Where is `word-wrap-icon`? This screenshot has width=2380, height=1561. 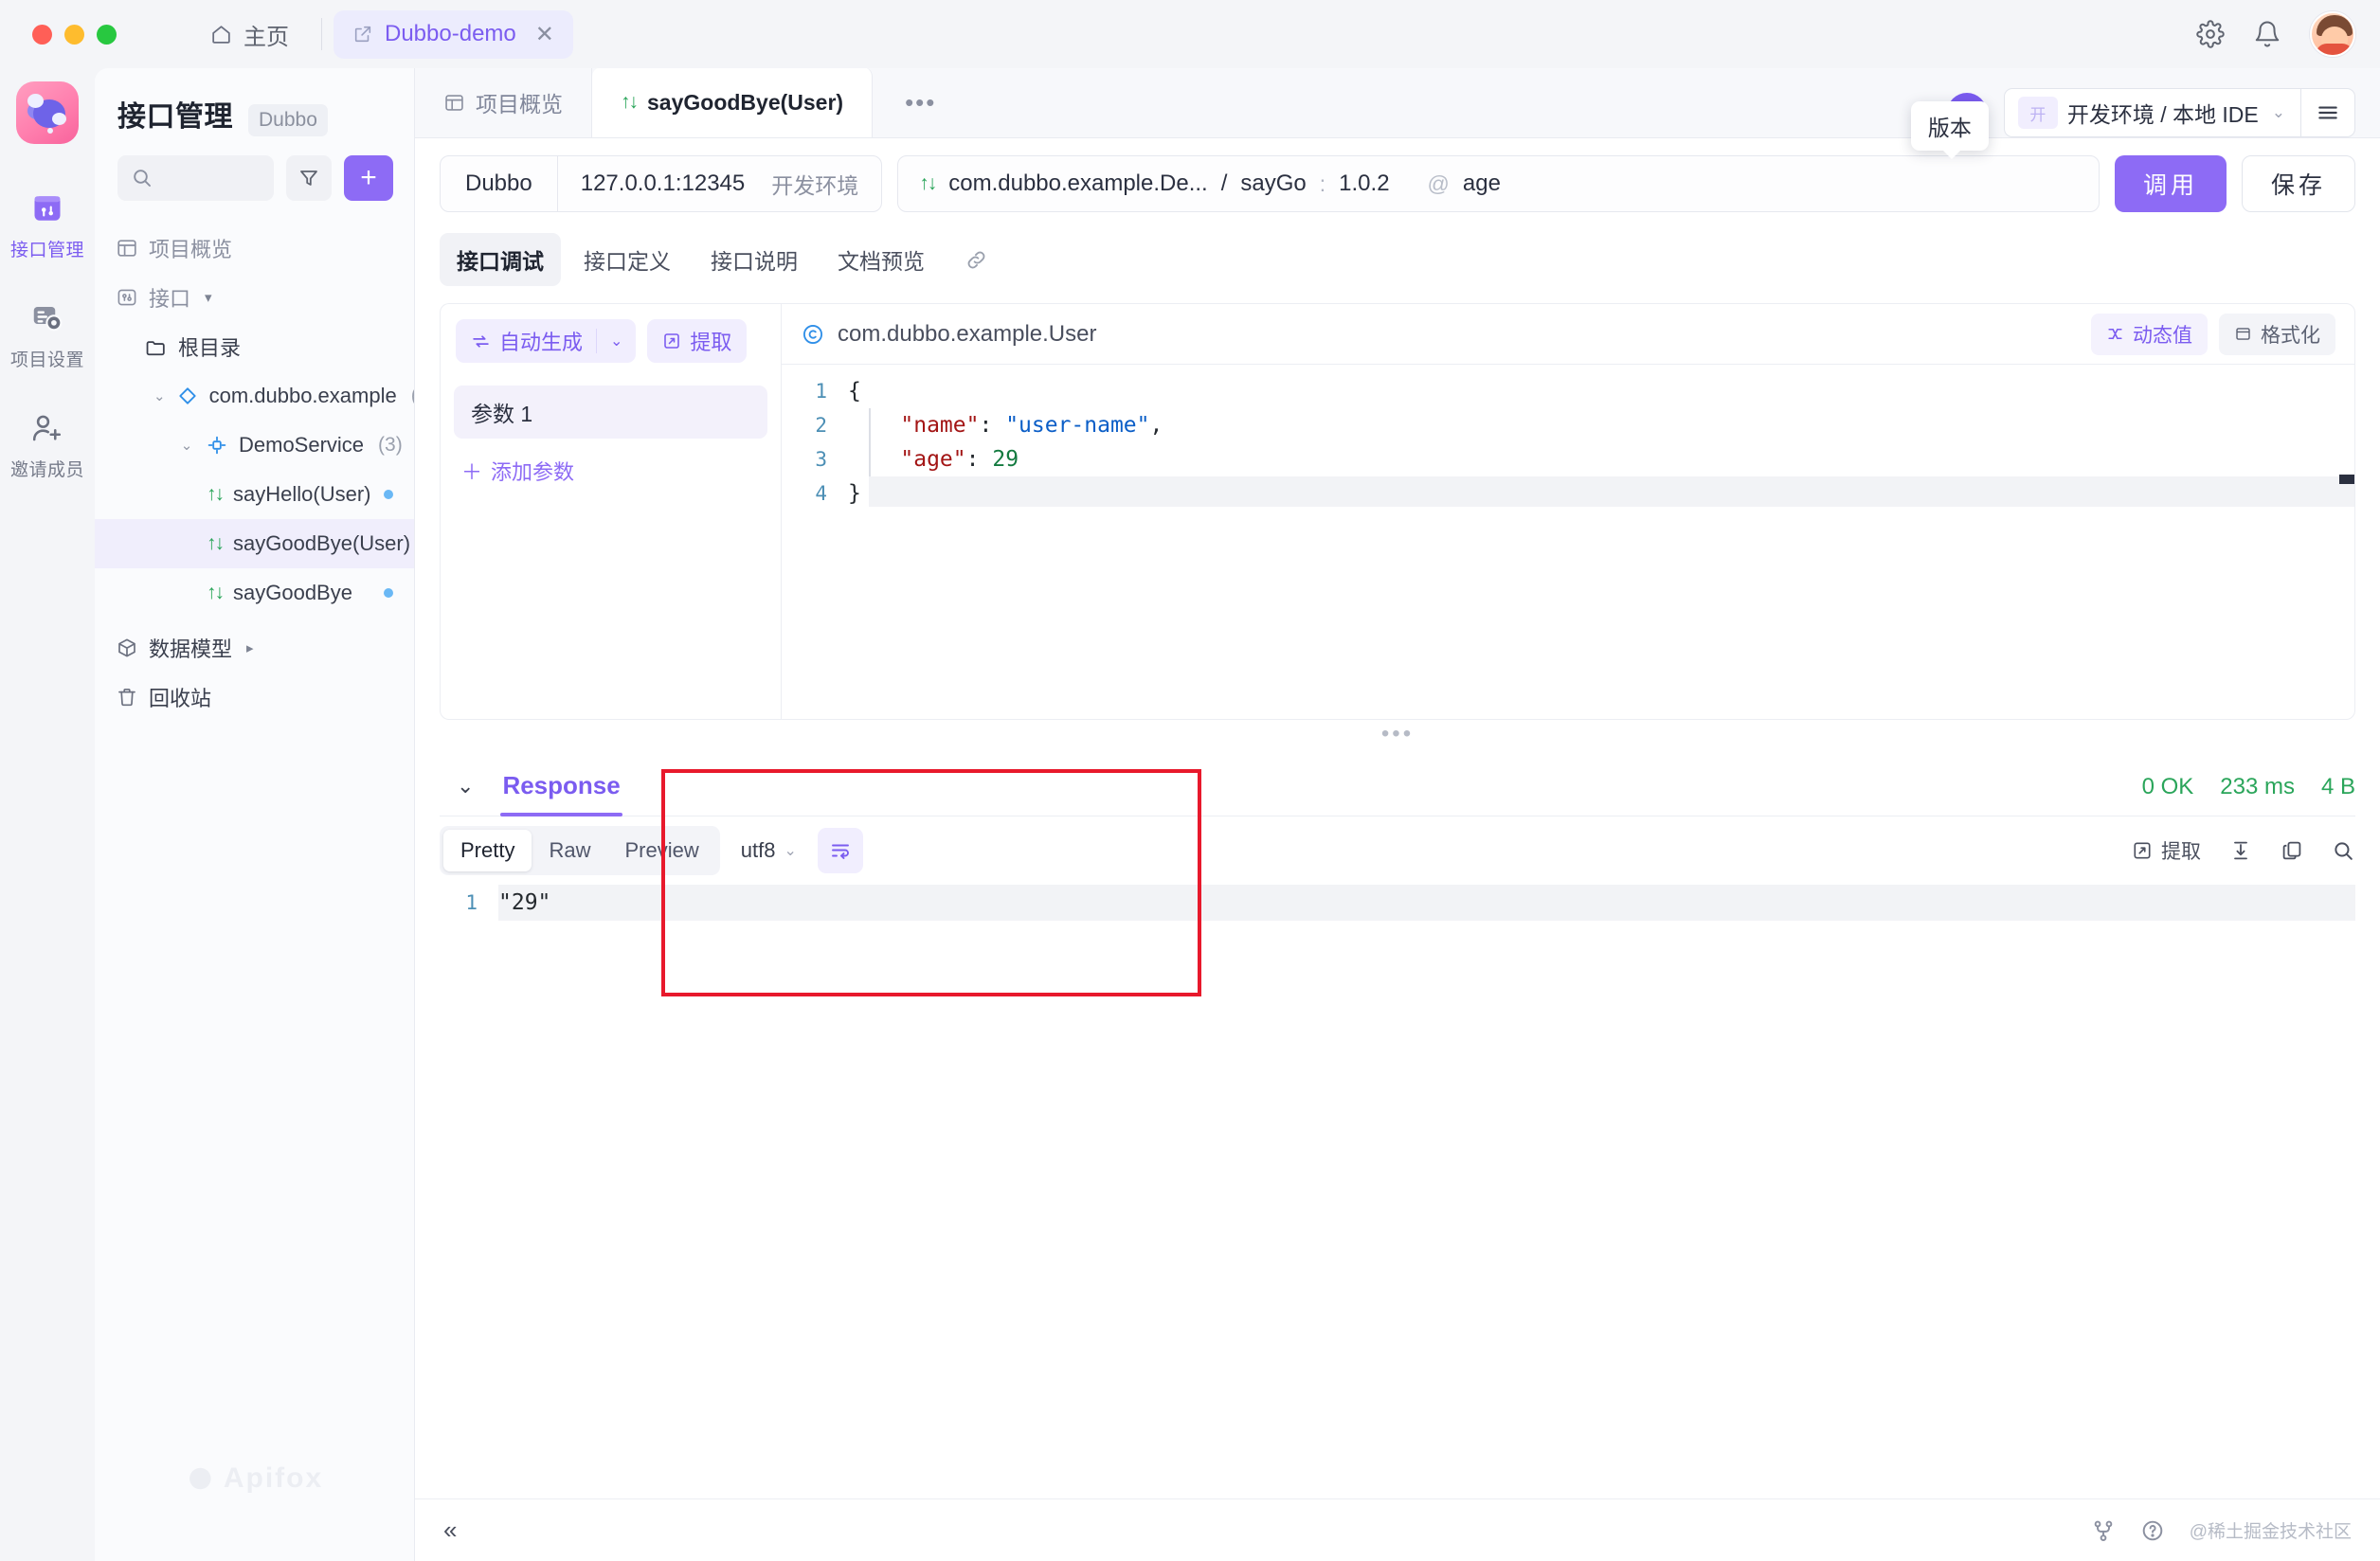 word-wrap-icon is located at coordinates (840, 850).